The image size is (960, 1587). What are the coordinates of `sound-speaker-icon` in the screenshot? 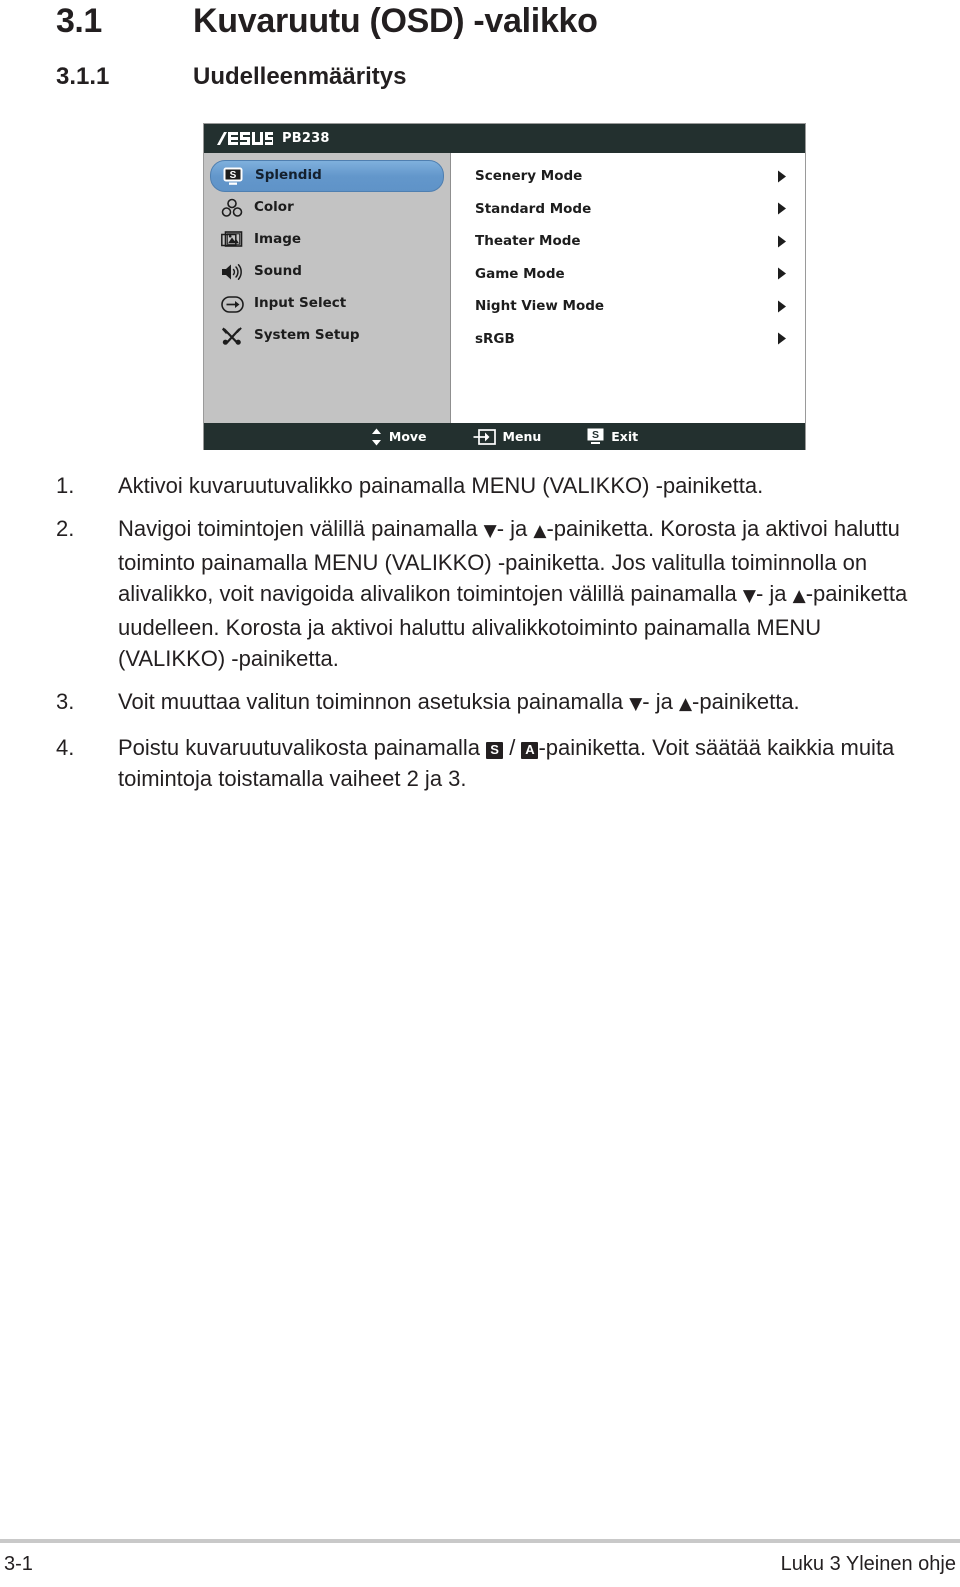 It's located at (232, 272).